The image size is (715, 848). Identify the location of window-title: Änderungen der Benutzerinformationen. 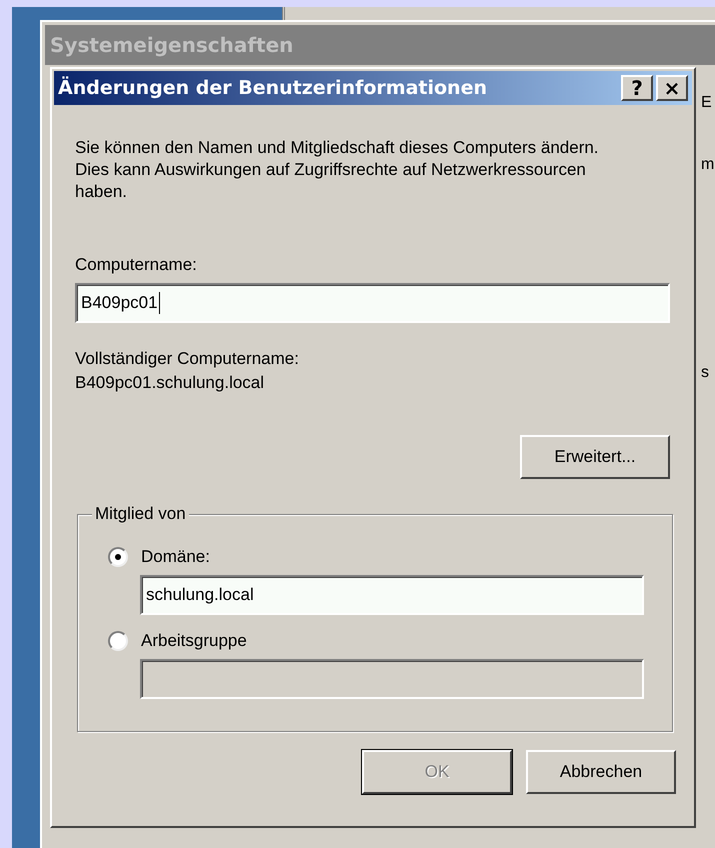
(273, 88).